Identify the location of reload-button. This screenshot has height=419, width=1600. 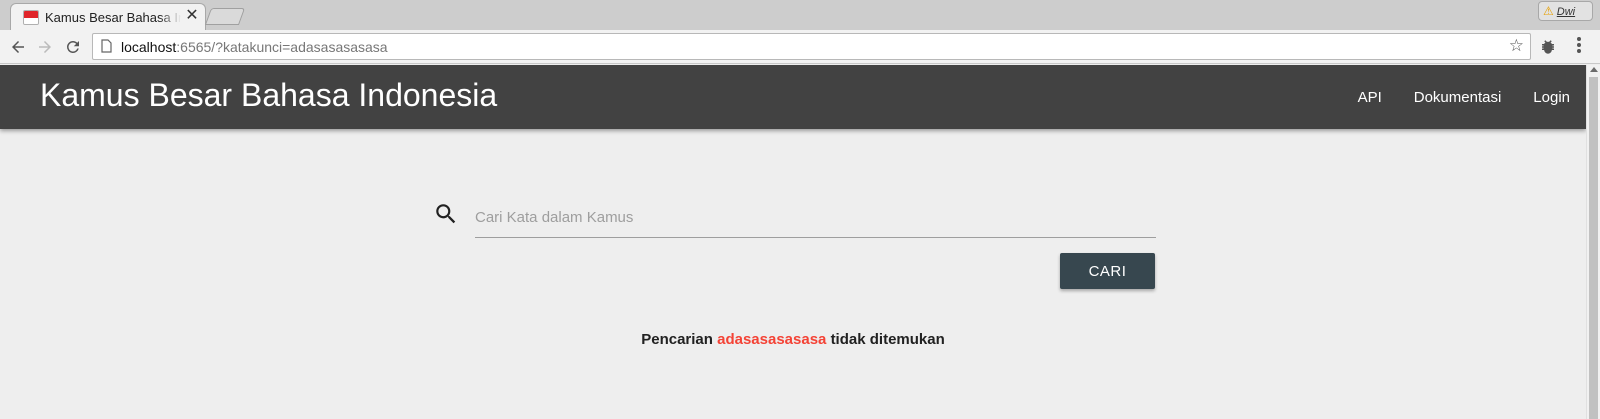
(73, 47).